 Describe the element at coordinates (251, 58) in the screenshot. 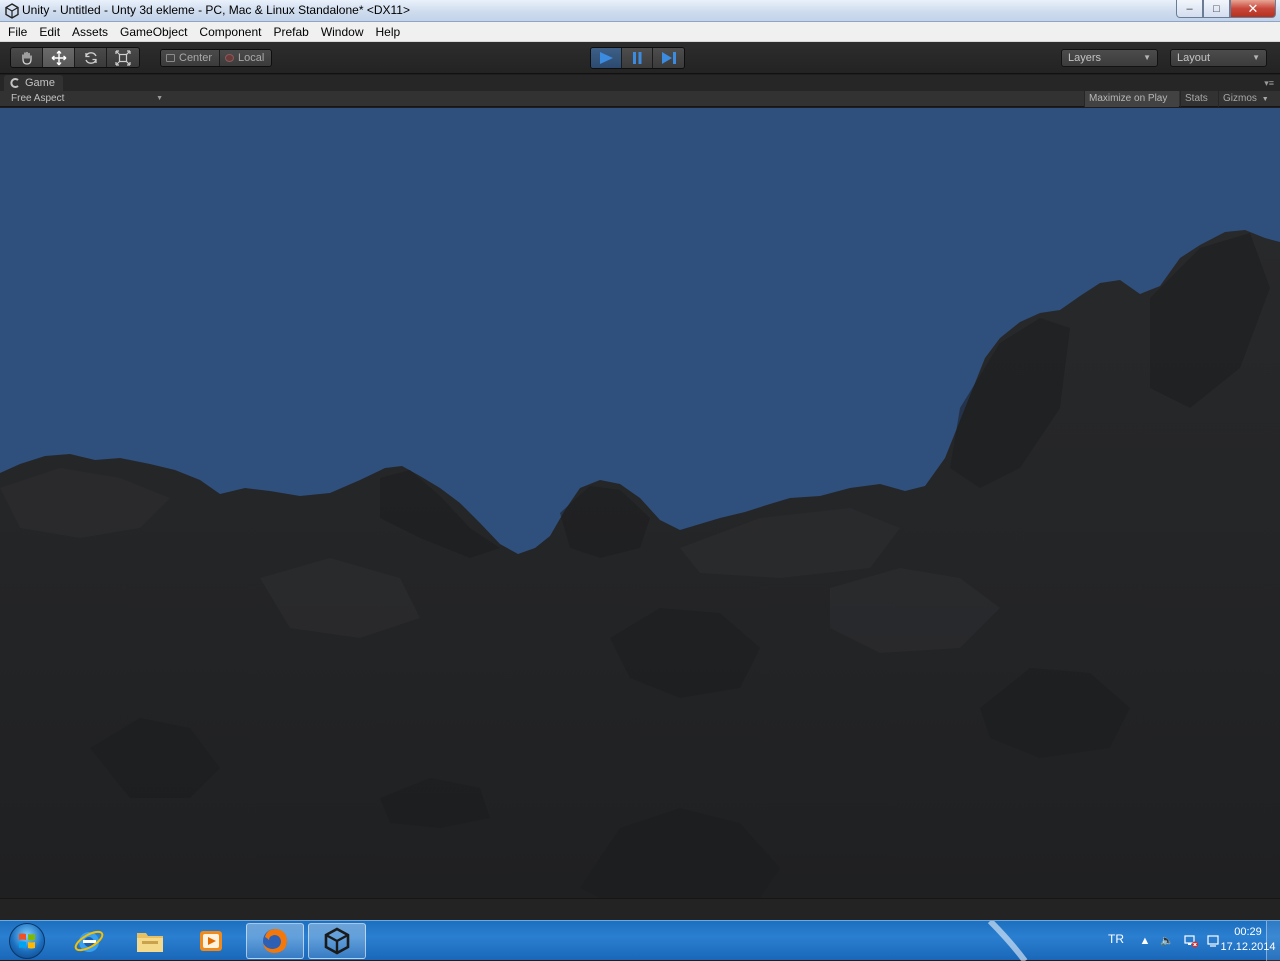

I see `space-label: Local` at that location.